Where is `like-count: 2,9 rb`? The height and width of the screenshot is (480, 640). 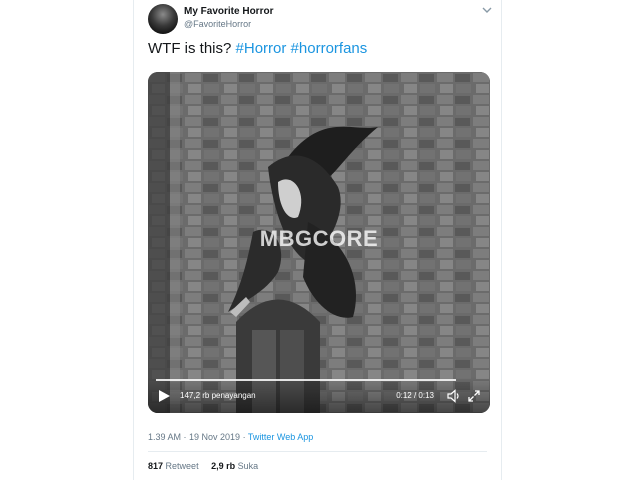 like-count: 2,9 rb is located at coordinates (223, 466).